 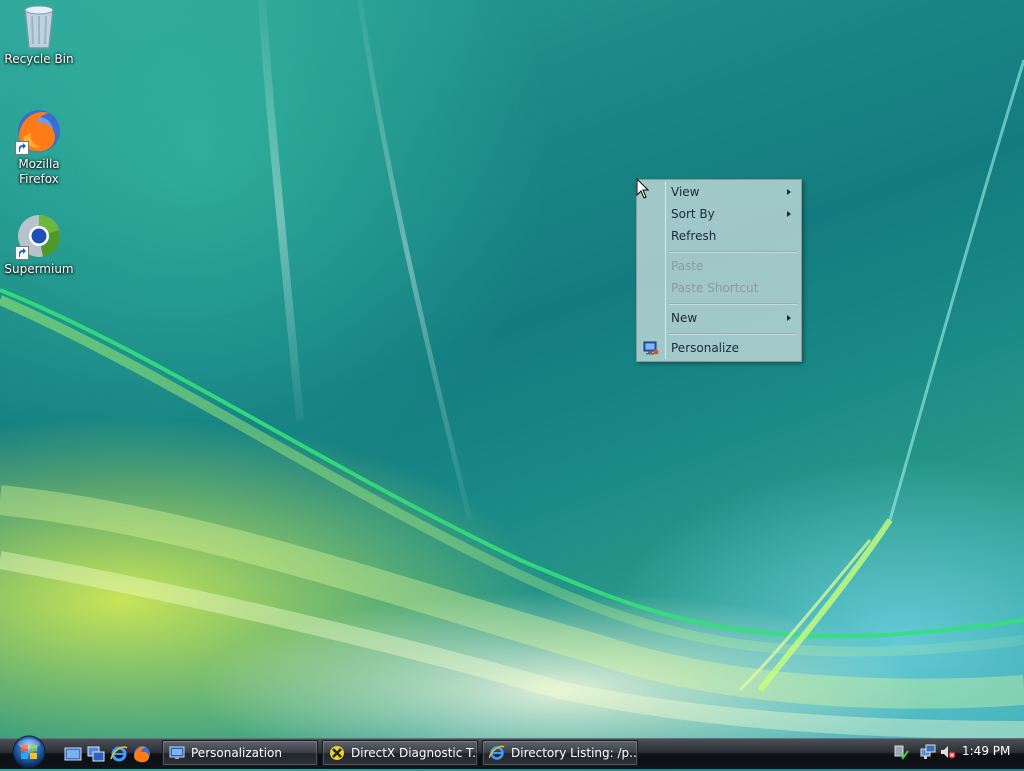 I want to click on taskbar-clock: 1:49 PM, so click(x=986, y=751).